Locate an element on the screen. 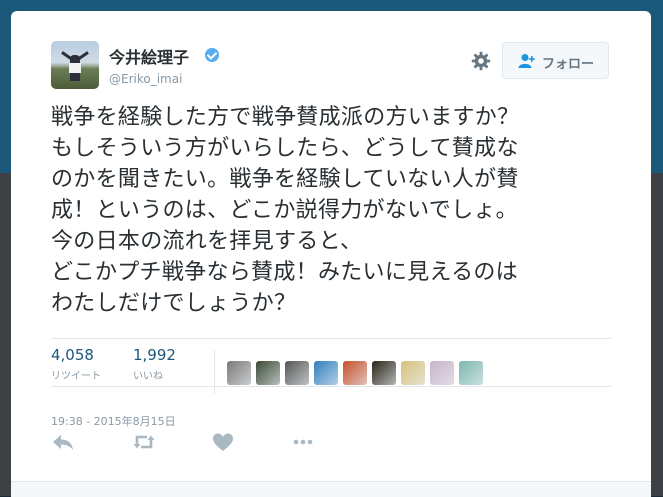  like-icon is located at coordinates (223, 442).